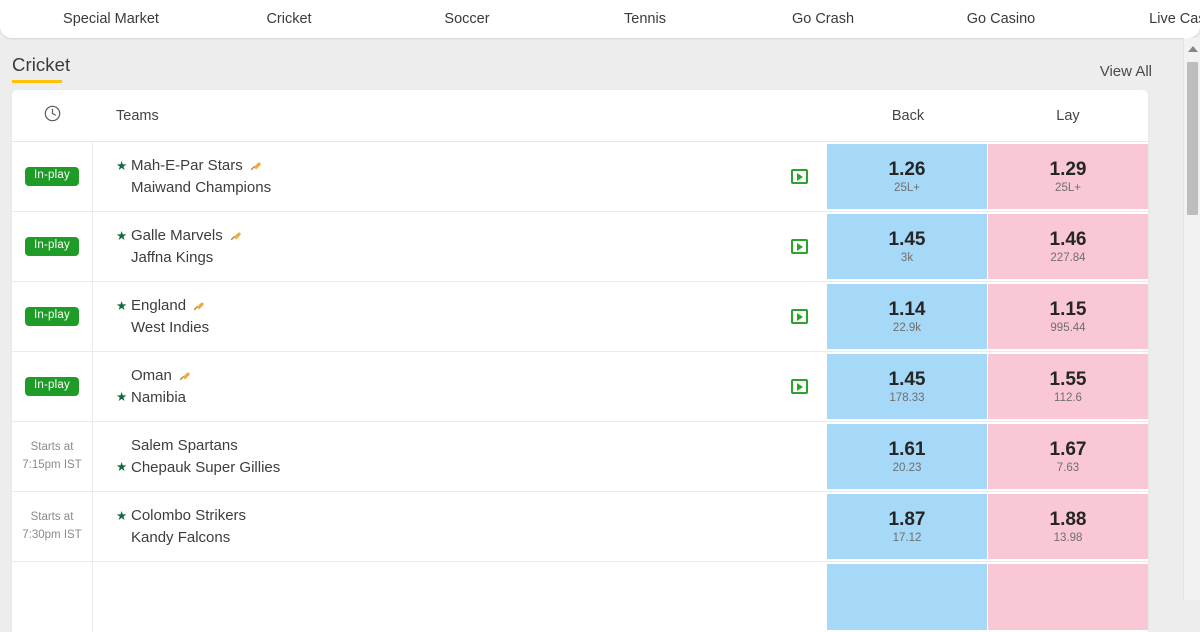  I want to click on lay-odds-cell: 1.46 227.84, so click(1068, 246).